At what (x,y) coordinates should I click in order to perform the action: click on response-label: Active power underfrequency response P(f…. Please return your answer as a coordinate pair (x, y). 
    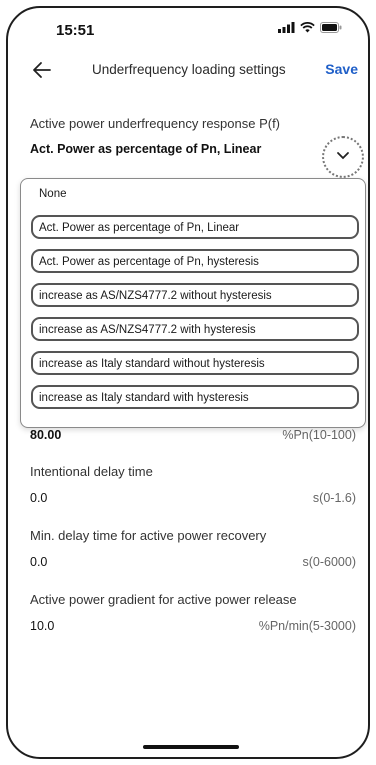
    Looking at the image, I should click on (155, 123).